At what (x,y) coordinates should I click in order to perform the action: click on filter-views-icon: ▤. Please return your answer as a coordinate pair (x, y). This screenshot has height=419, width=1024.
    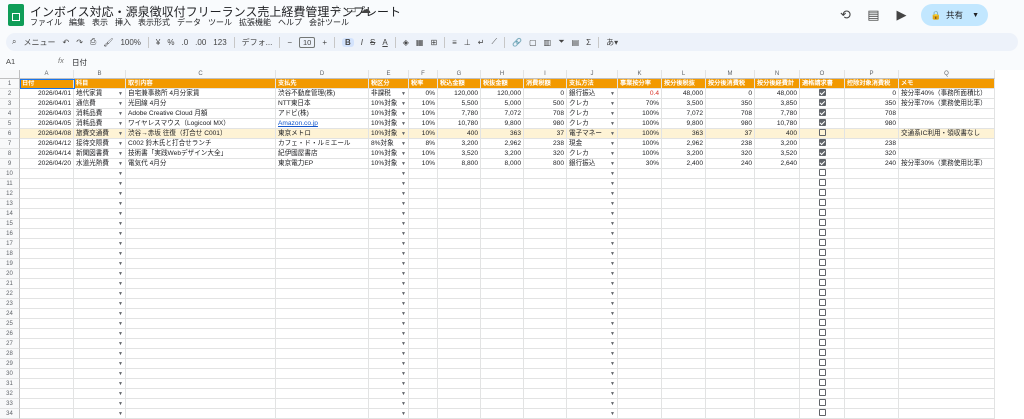
    Looking at the image, I should click on (576, 42).